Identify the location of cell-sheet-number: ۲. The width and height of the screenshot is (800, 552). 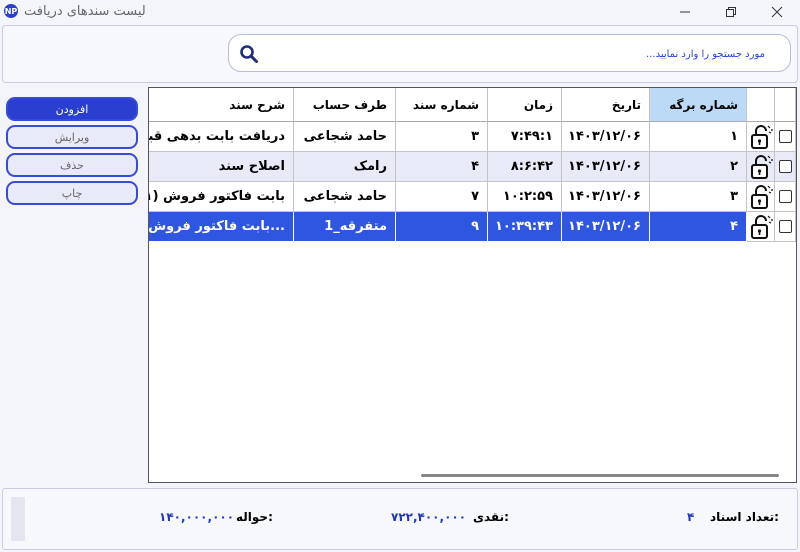
(698, 167).